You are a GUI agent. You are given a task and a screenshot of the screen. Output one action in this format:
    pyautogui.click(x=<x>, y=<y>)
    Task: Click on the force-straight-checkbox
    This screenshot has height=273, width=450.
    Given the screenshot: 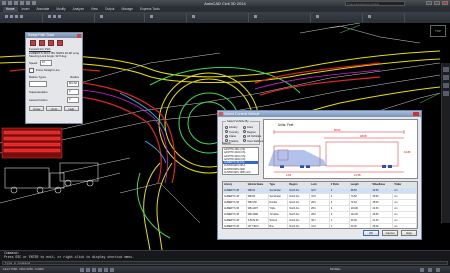 What is the action you would take?
    pyautogui.click(x=31, y=70)
    